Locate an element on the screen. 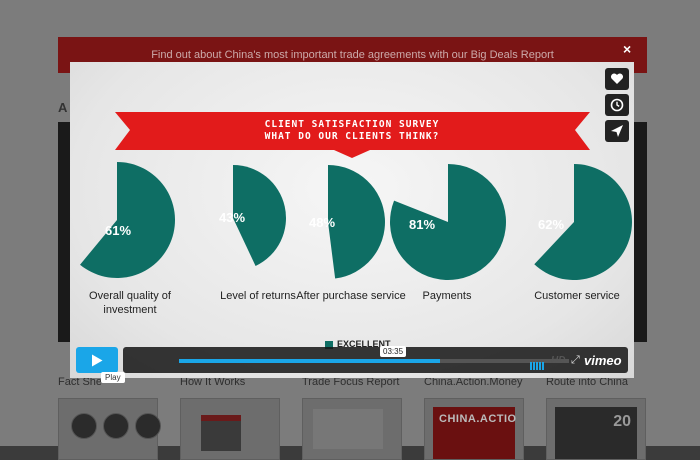 This screenshot has width=700, height=460. thumb-trade-focus is located at coordinates (352, 429).